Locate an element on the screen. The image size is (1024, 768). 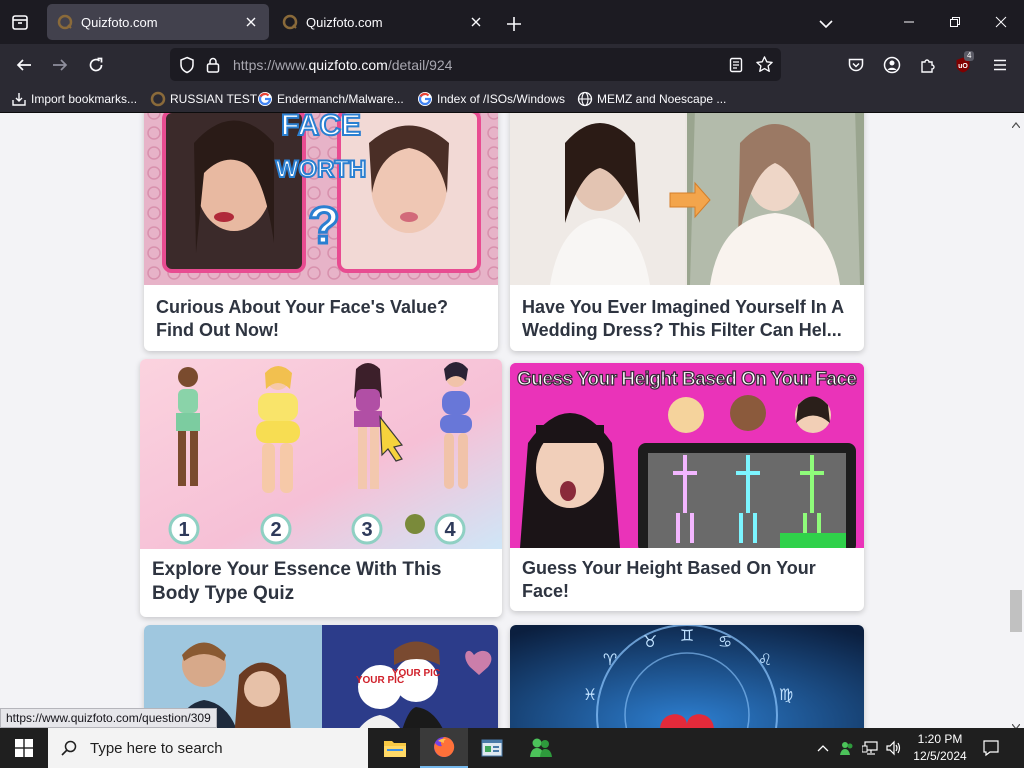
minimize-icon is located at coordinates (909, 22).